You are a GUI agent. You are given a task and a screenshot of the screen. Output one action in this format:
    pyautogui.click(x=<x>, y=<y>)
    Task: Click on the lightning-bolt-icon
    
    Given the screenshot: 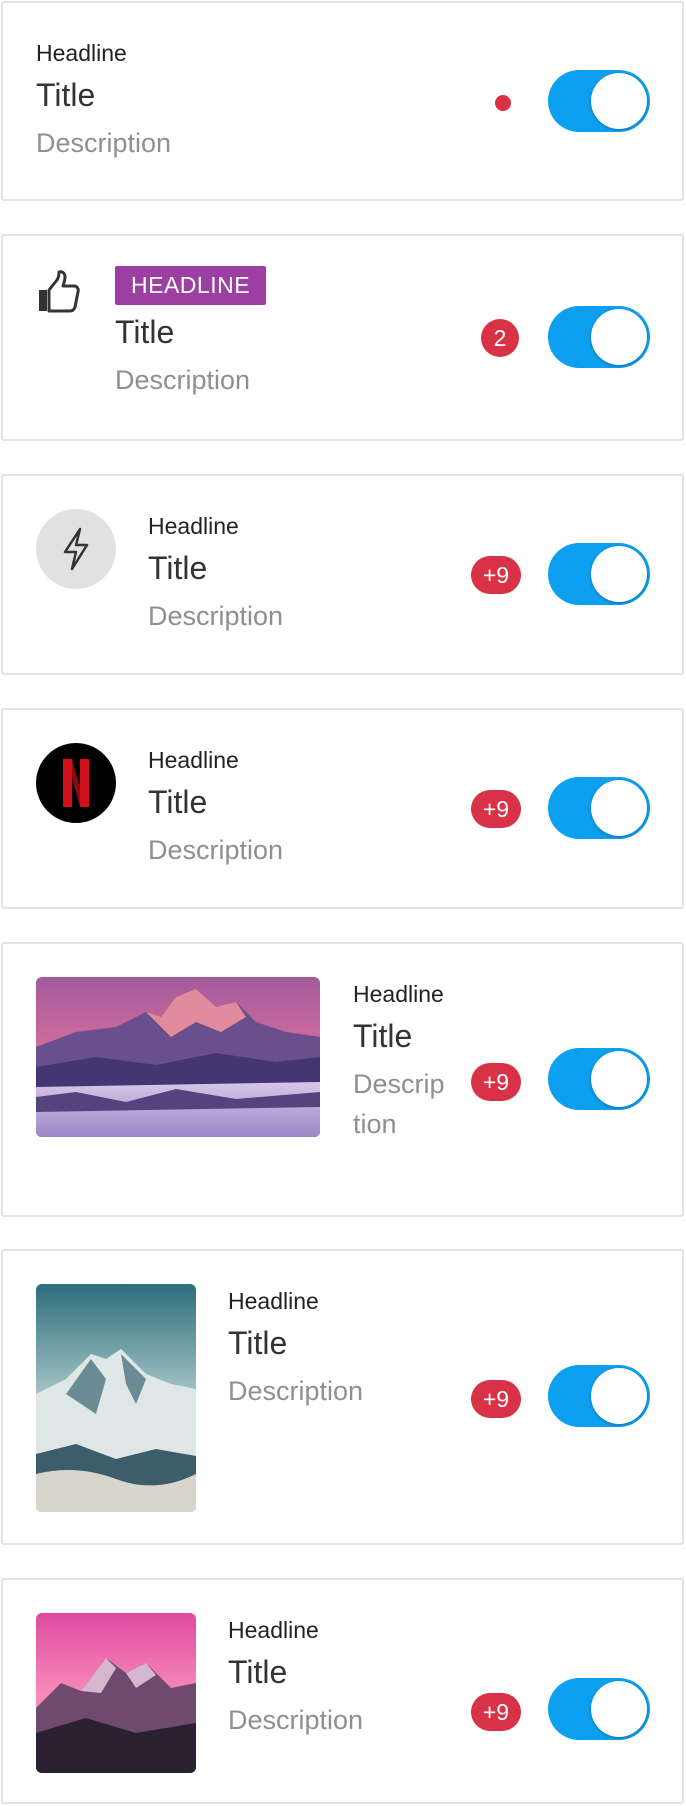 What is the action you would take?
    pyautogui.click(x=76, y=549)
    